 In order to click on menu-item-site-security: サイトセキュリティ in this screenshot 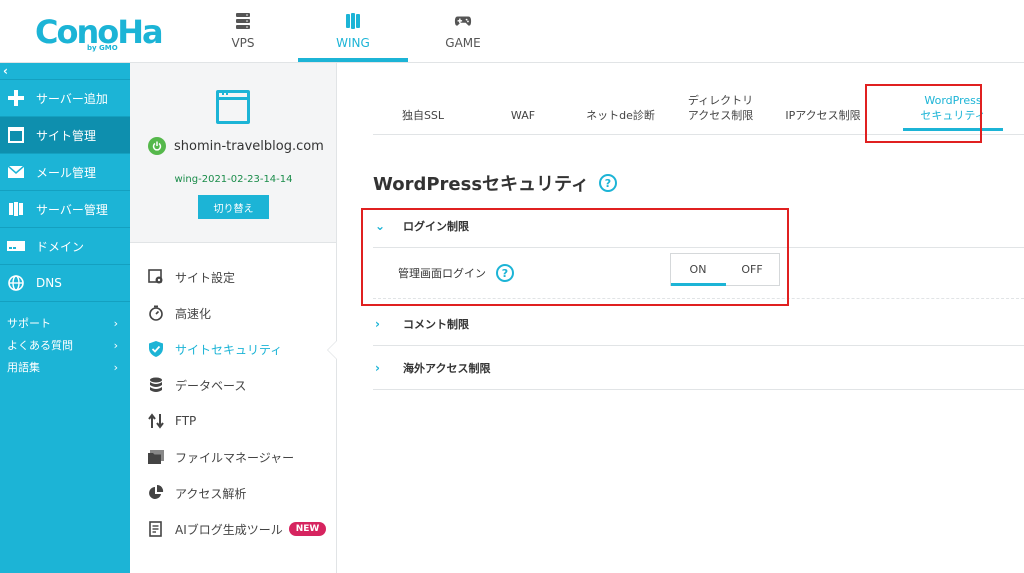, I will do `click(233, 349)`.